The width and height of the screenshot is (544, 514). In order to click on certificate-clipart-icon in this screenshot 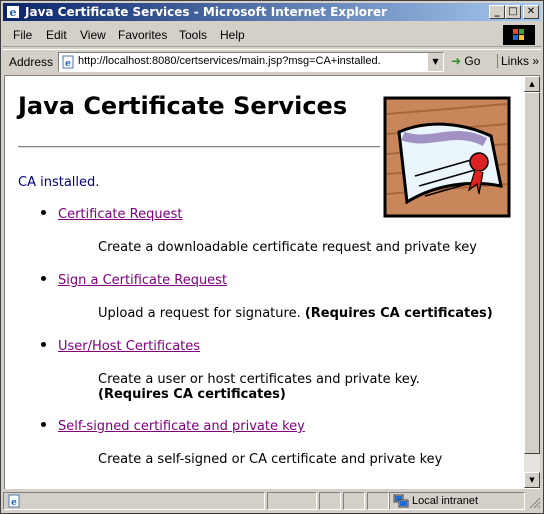, I will do `click(447, 157)`.